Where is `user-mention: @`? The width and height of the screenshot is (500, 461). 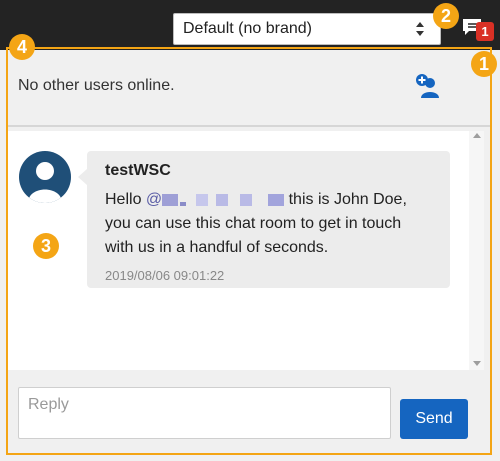 user-mention: @ is located at coordinates (215, 199).